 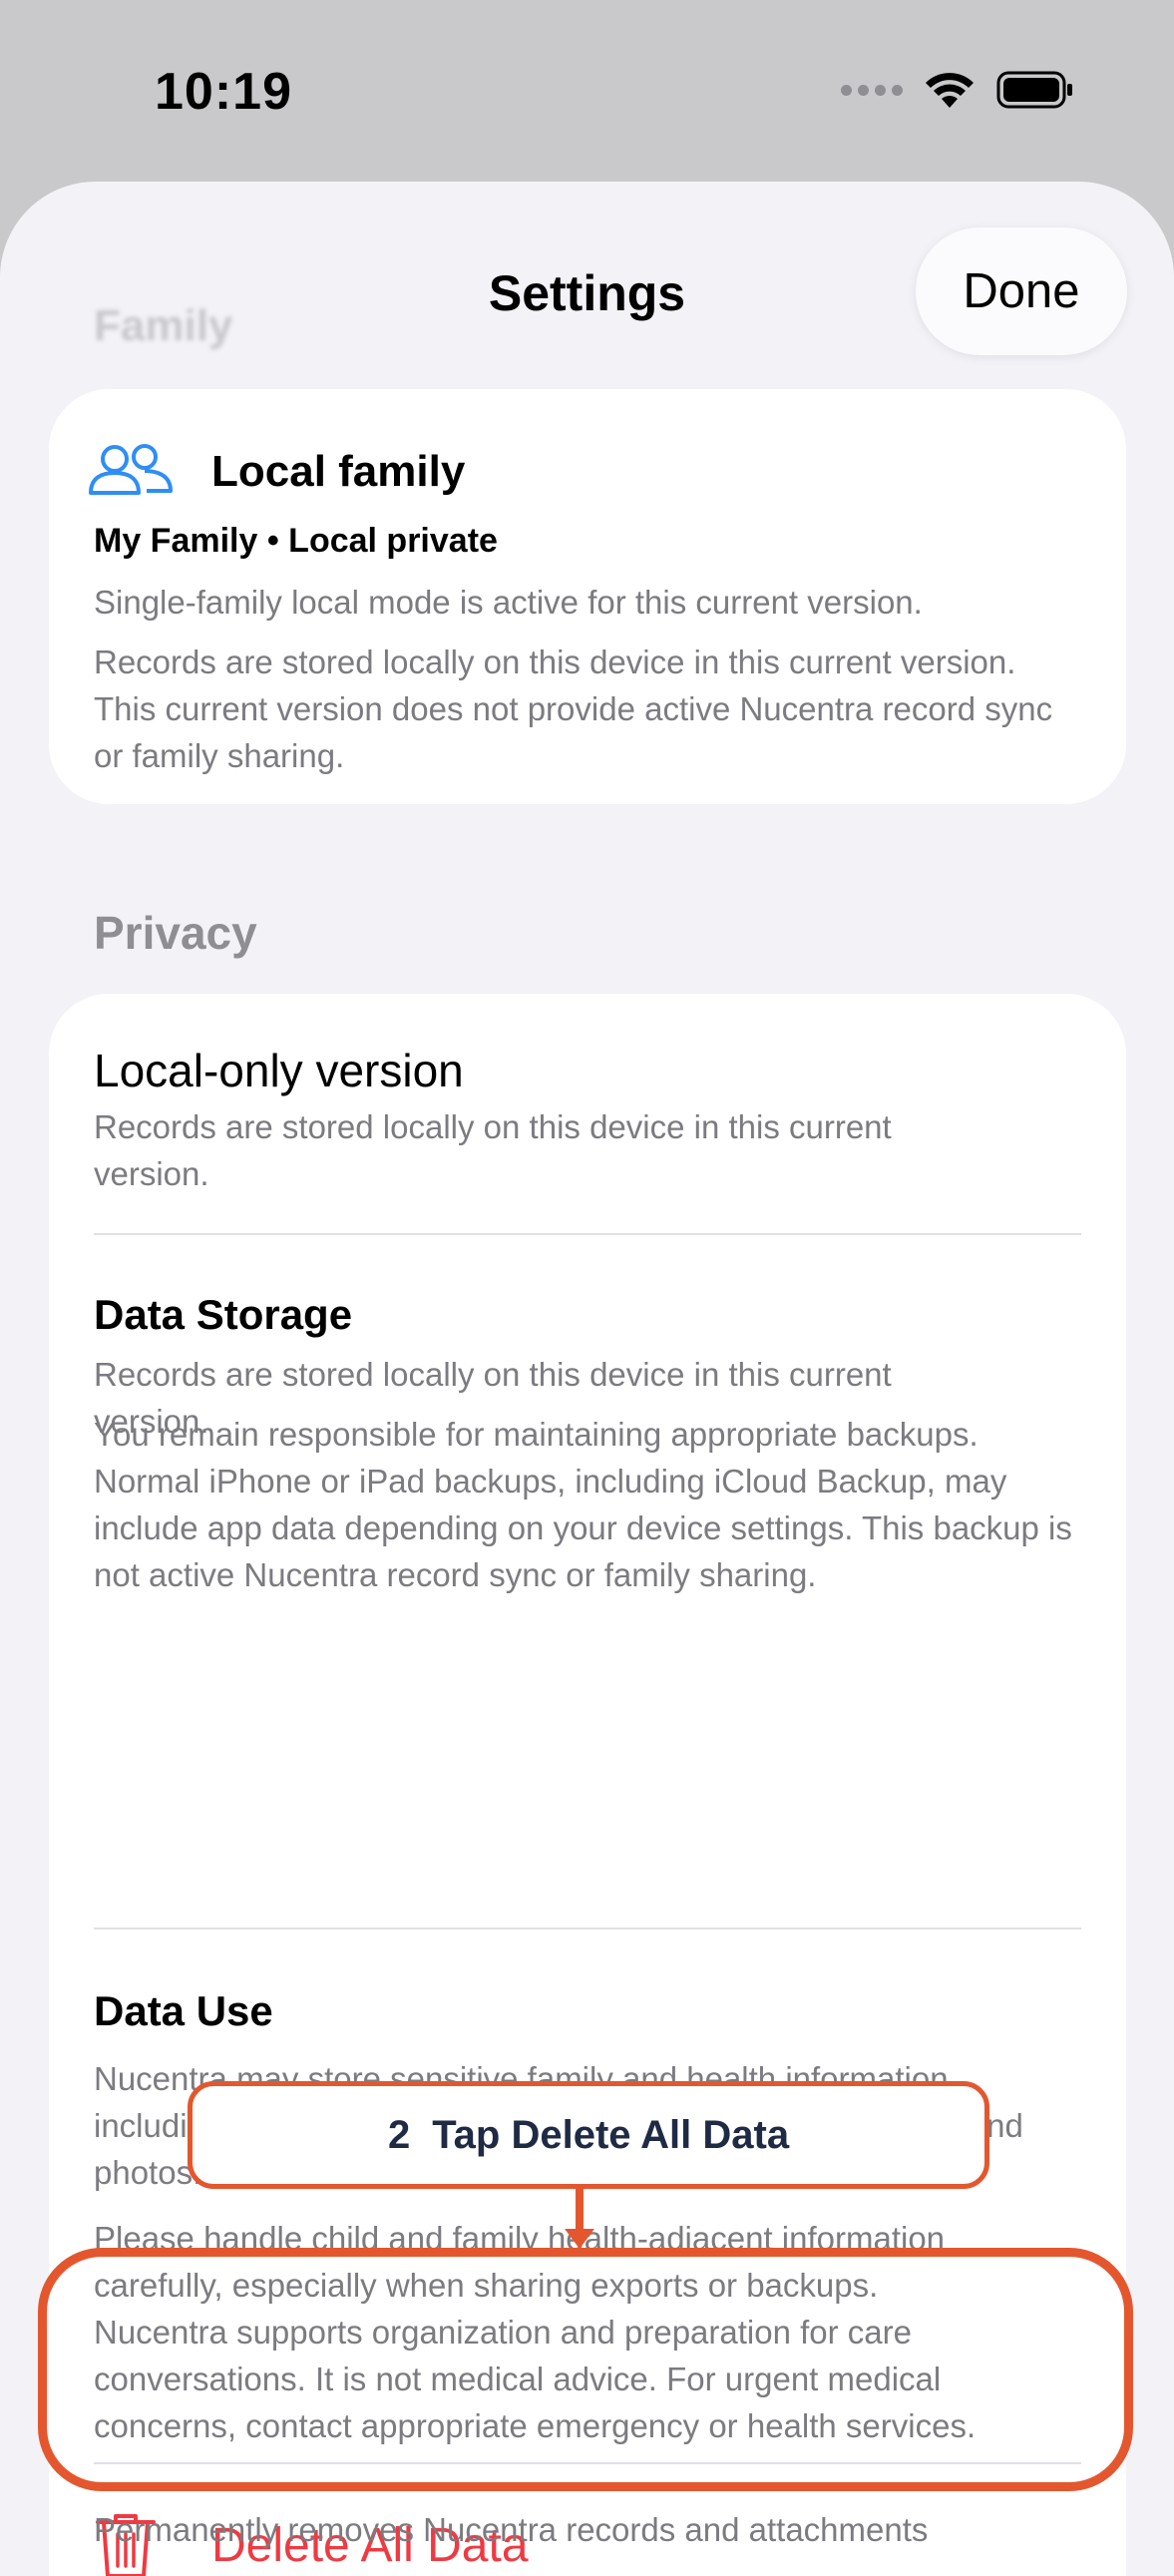 What do you see at coordinates (872, 90) in the screenshot?
I see `cellular-signal-icon` at bounding box center [872, 90].